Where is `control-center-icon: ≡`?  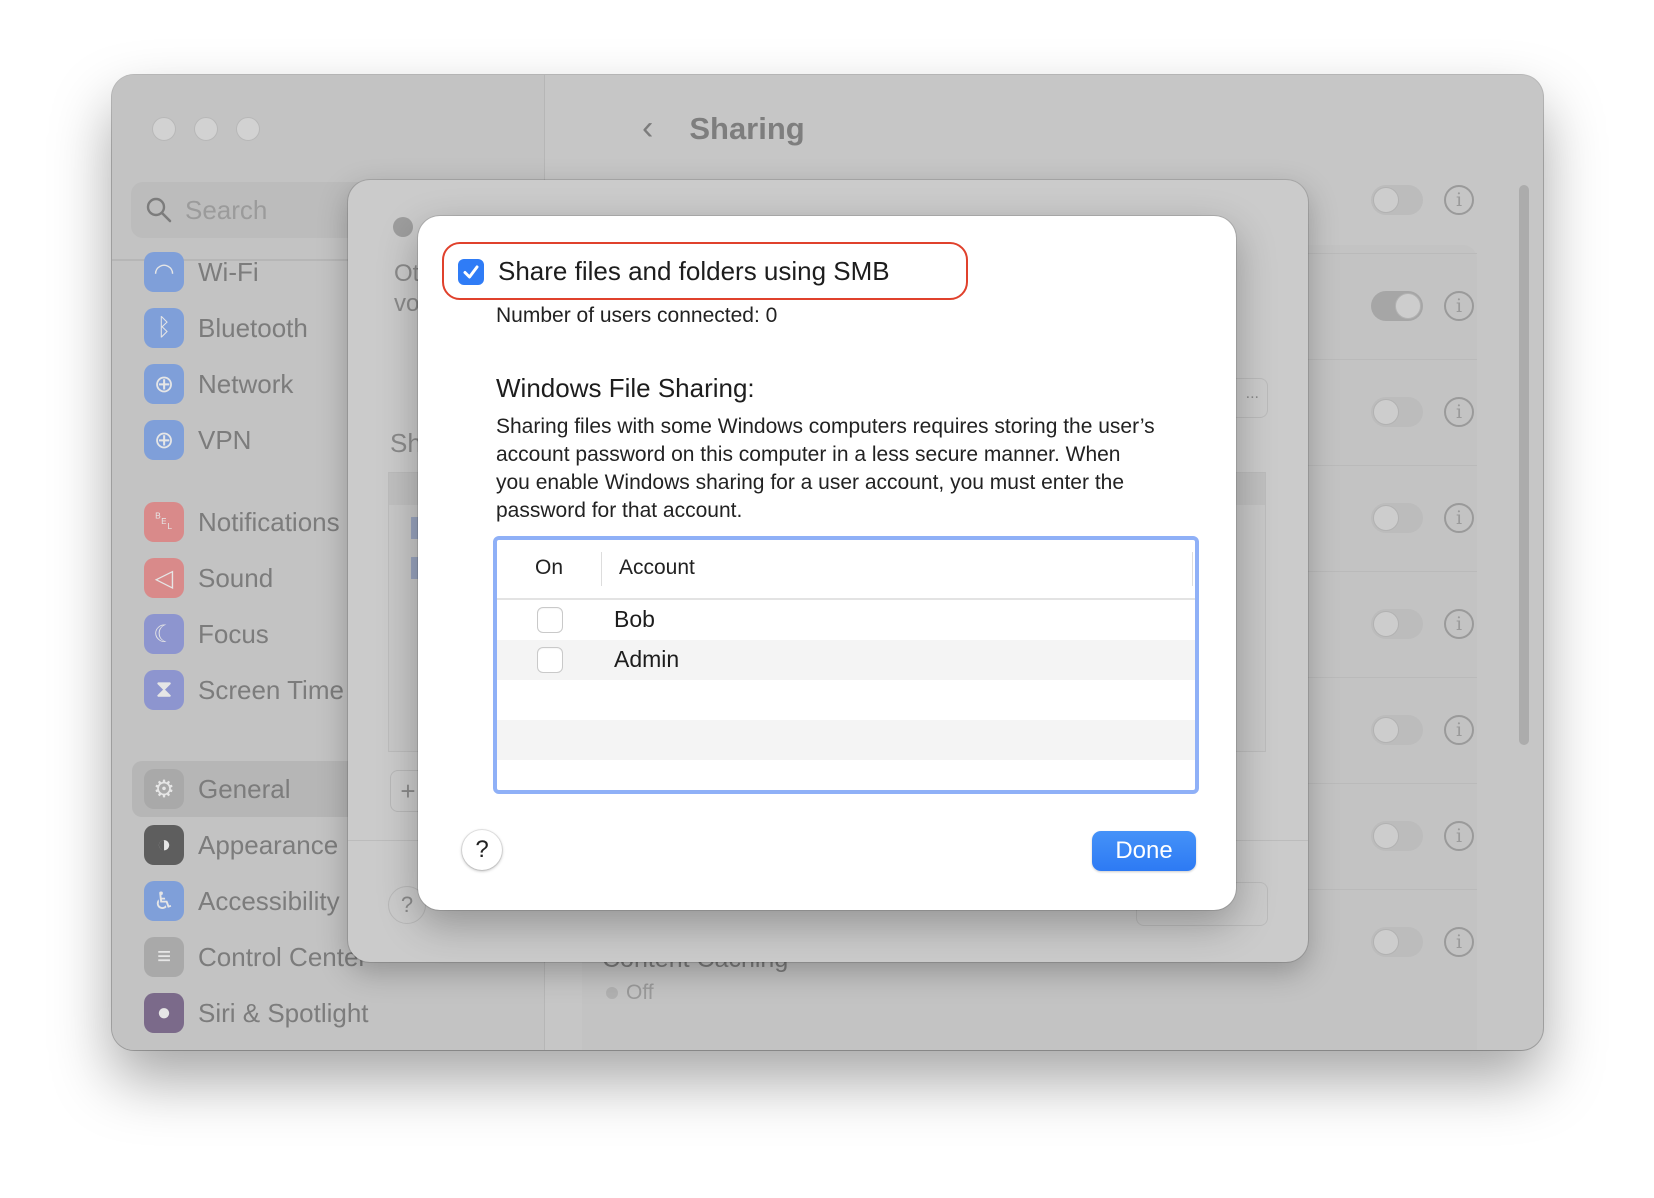 control-center-icon: ≡ is located at coordinates (164, 957).